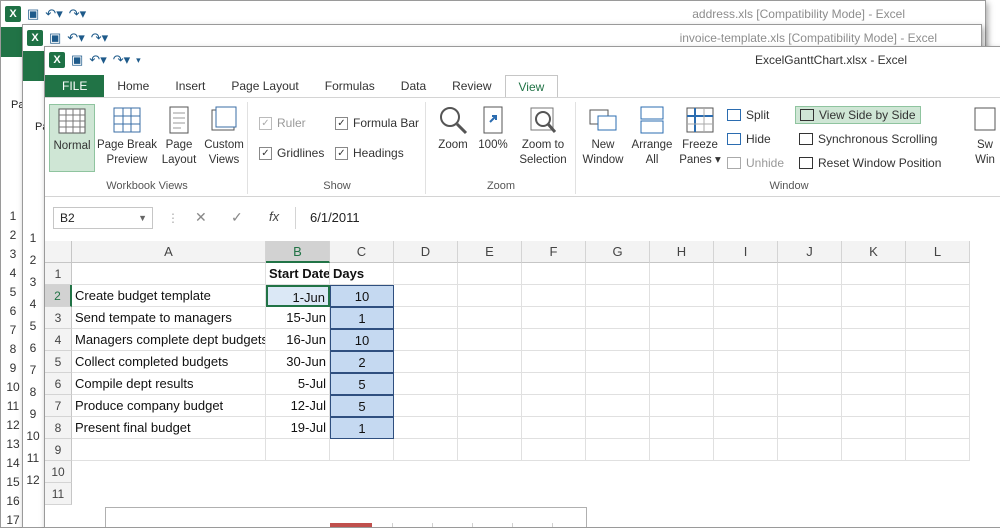 The image size is (1000, 528). Describe the element at coordinates (58, 406) in the screenshot. I see `row-header-7: 7` at that location.